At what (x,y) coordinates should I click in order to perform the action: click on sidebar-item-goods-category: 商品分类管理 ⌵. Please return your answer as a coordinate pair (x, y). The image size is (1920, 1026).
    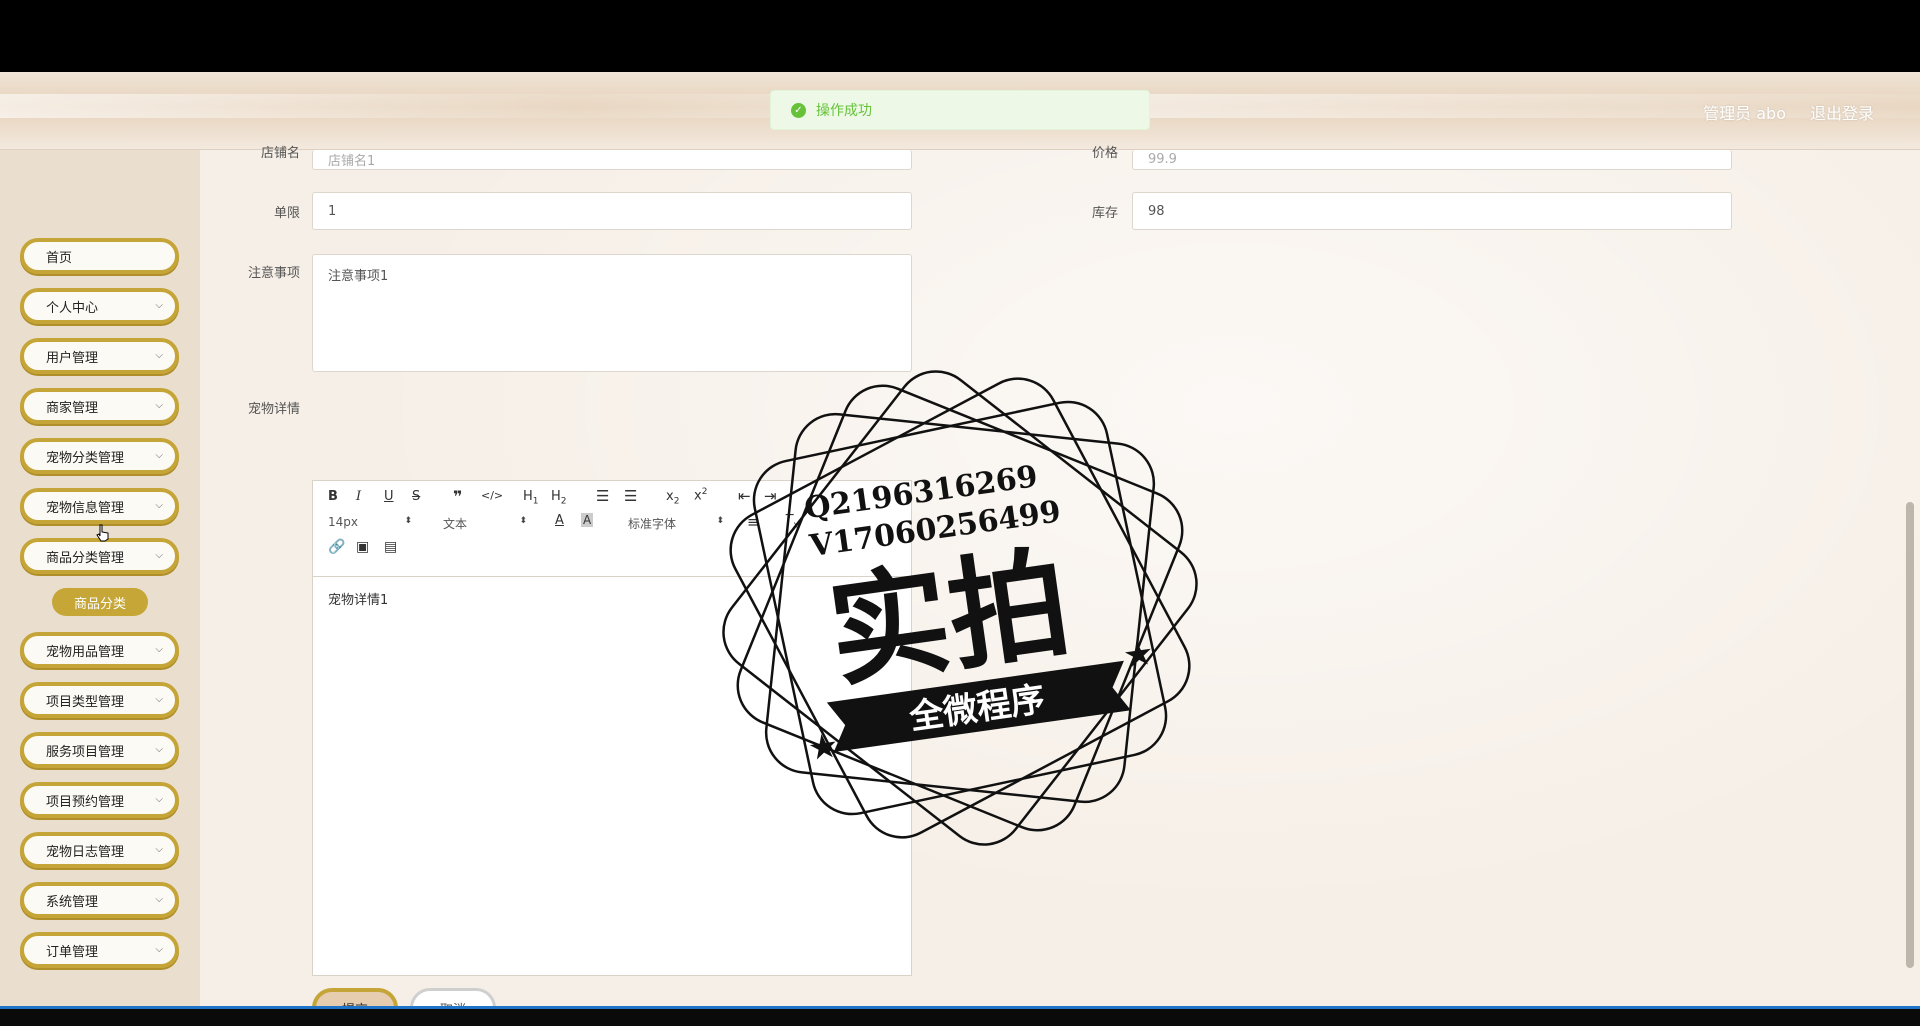
    Looking at the image, I should click on (99, 556).